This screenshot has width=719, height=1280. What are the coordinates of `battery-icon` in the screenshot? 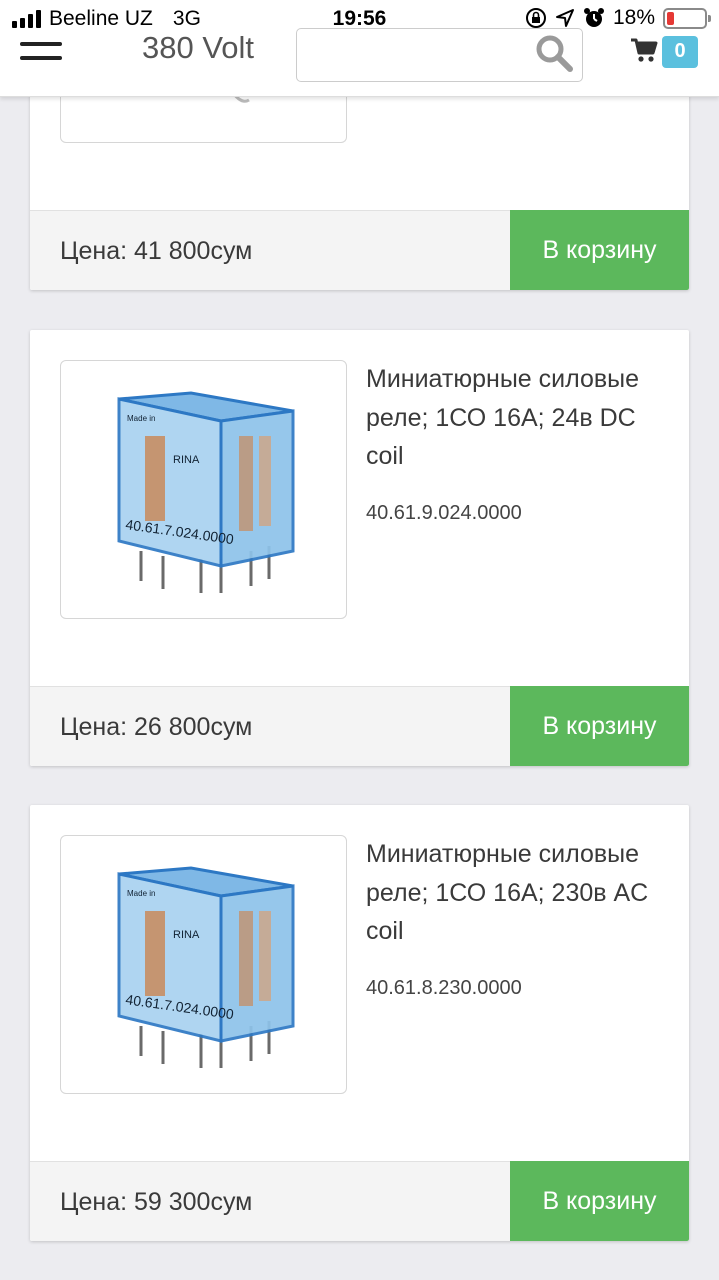 It's located at (687, 18).